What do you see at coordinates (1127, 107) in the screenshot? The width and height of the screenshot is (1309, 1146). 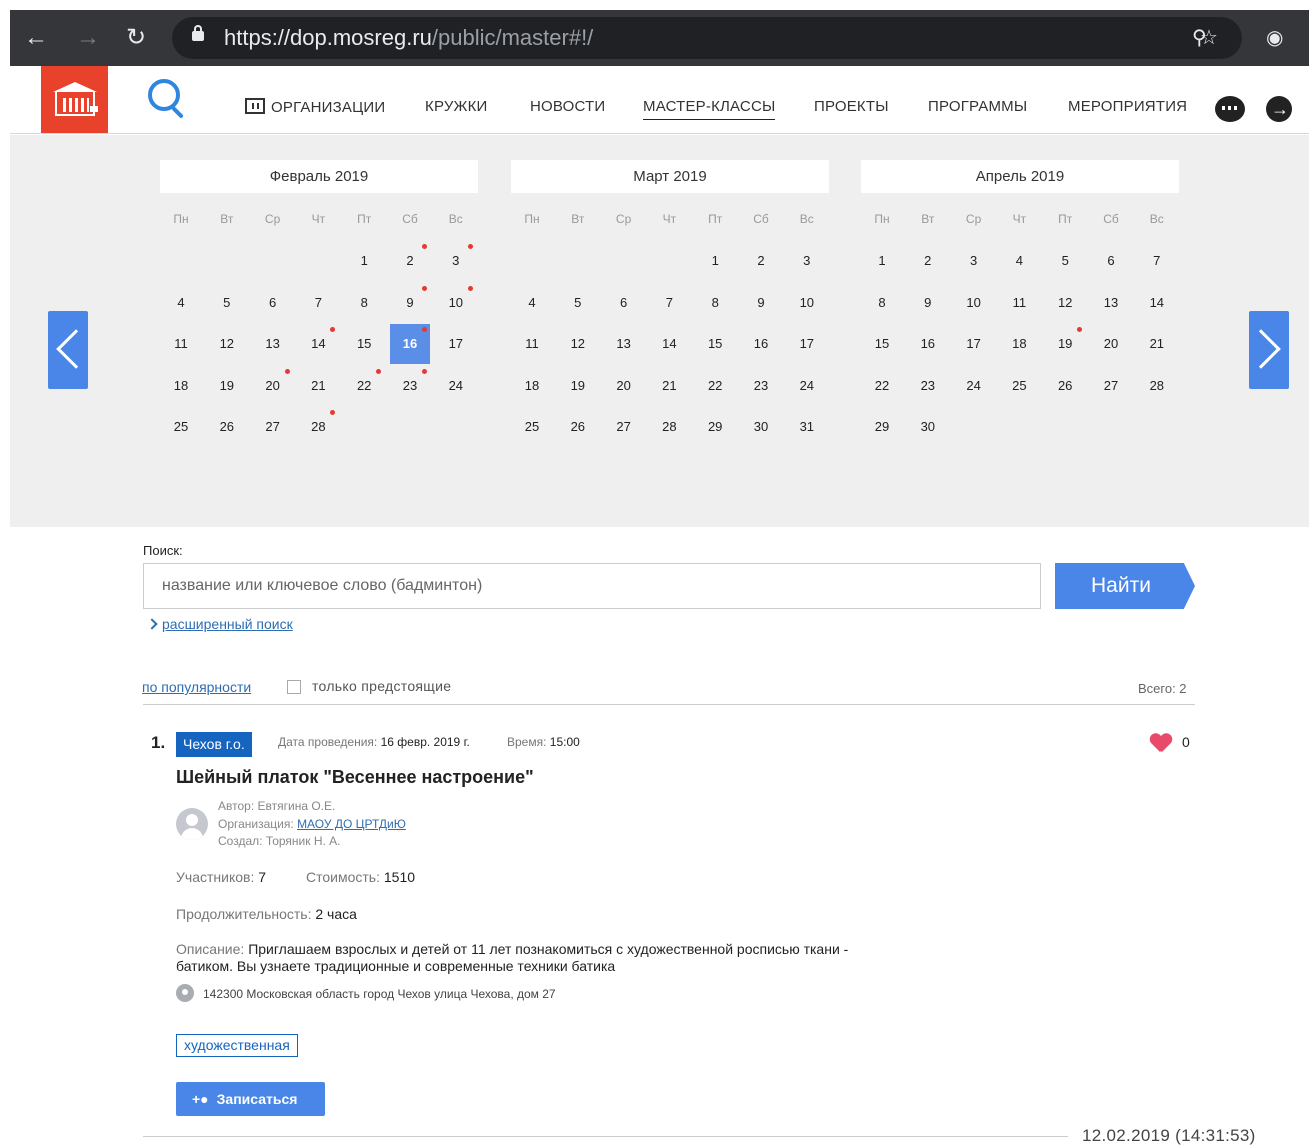 I see `menu-events: МЕРОПРИЯТИЯ` at bounding box center [1127, 107].